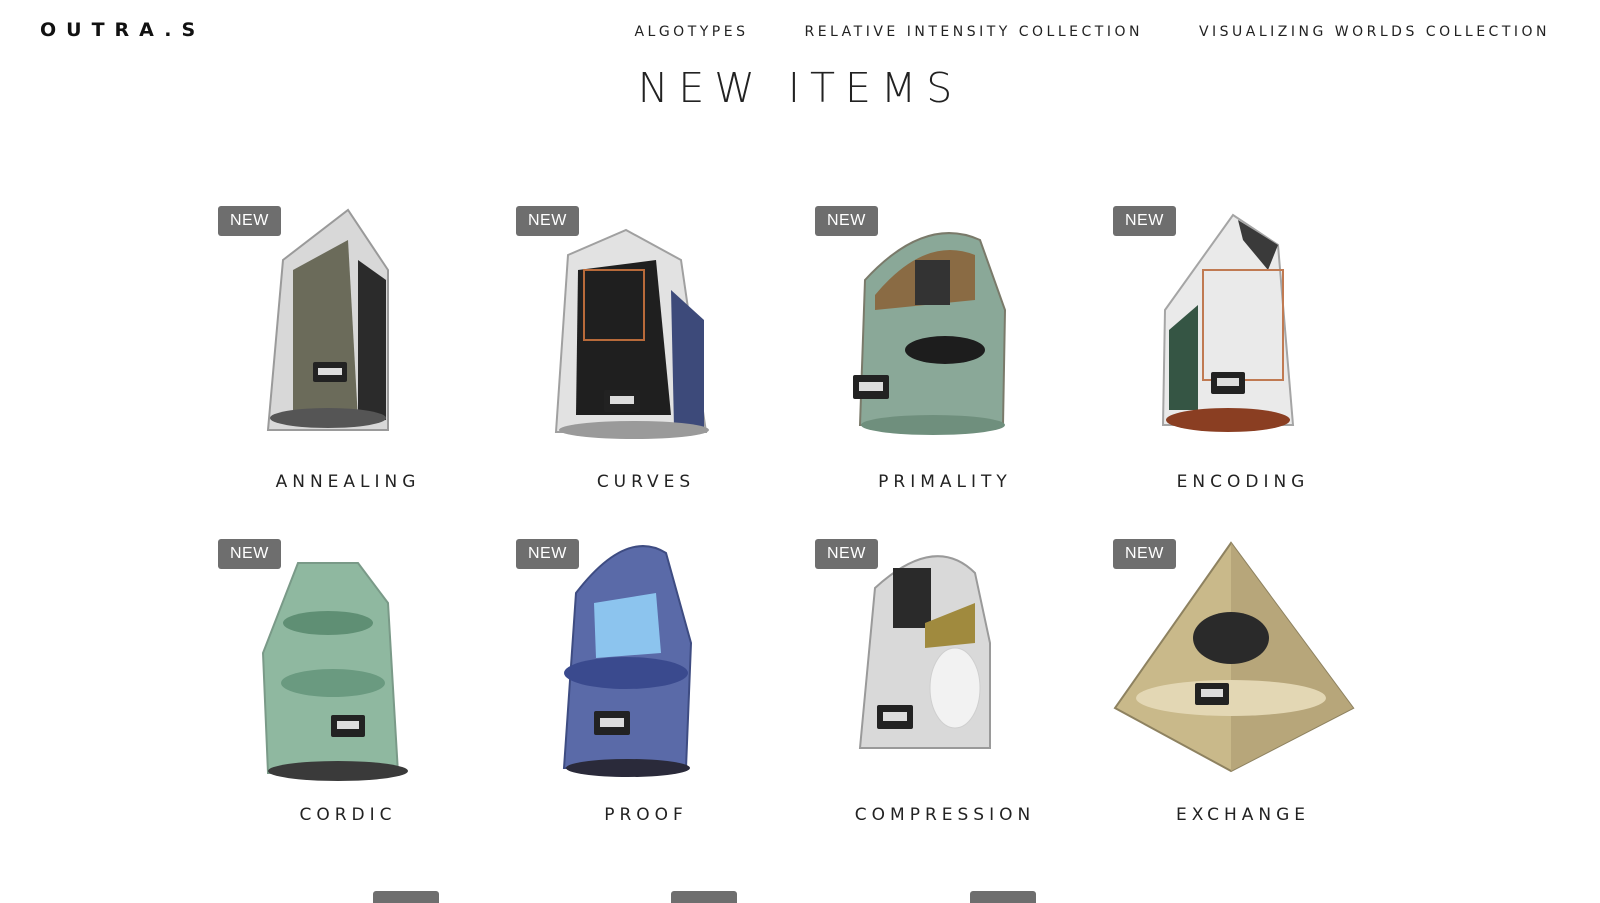 Image resolution: width=1600 pixels, height=903 pixels. I want to click on product-card-curves: NEW CURVES, so click(646, 360).